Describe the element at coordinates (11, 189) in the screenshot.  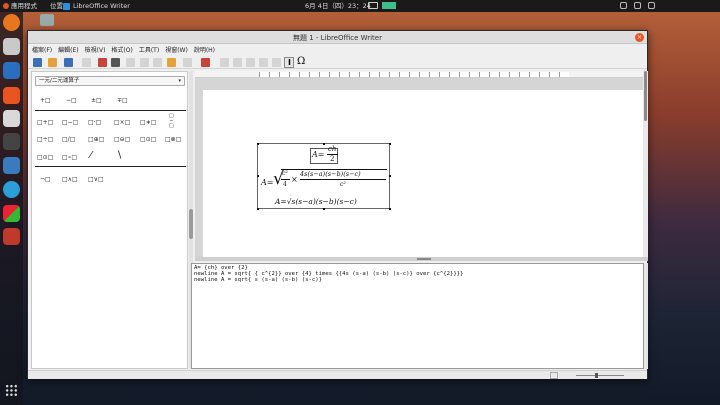
I see `telegram-icon` at that location.